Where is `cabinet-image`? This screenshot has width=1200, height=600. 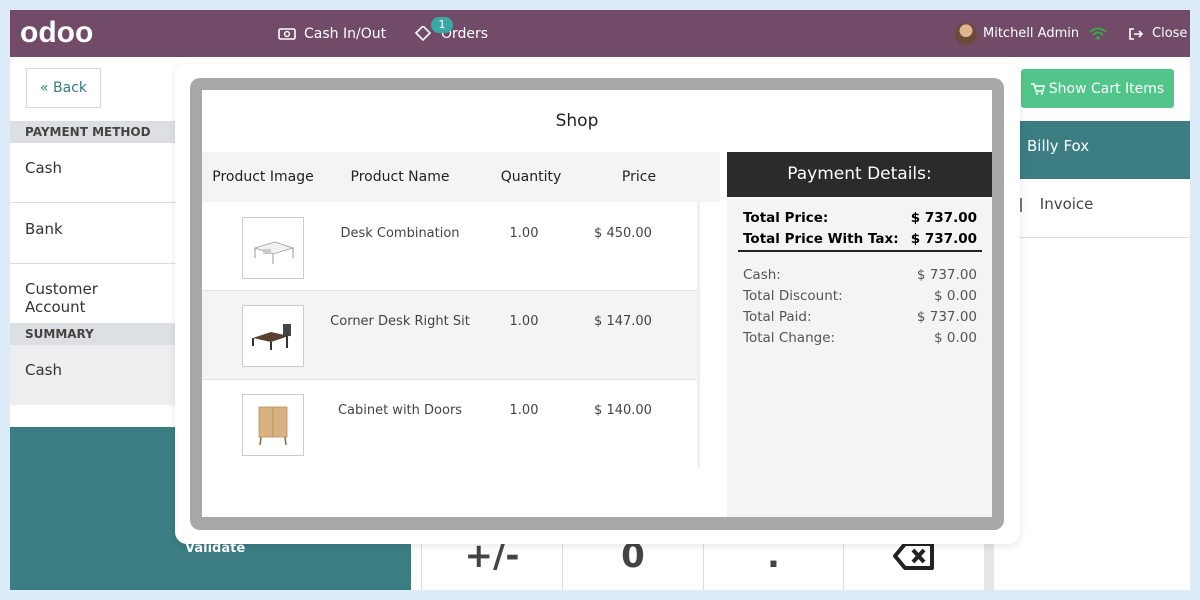 cabinet-image is located at coordinates (273, 425).